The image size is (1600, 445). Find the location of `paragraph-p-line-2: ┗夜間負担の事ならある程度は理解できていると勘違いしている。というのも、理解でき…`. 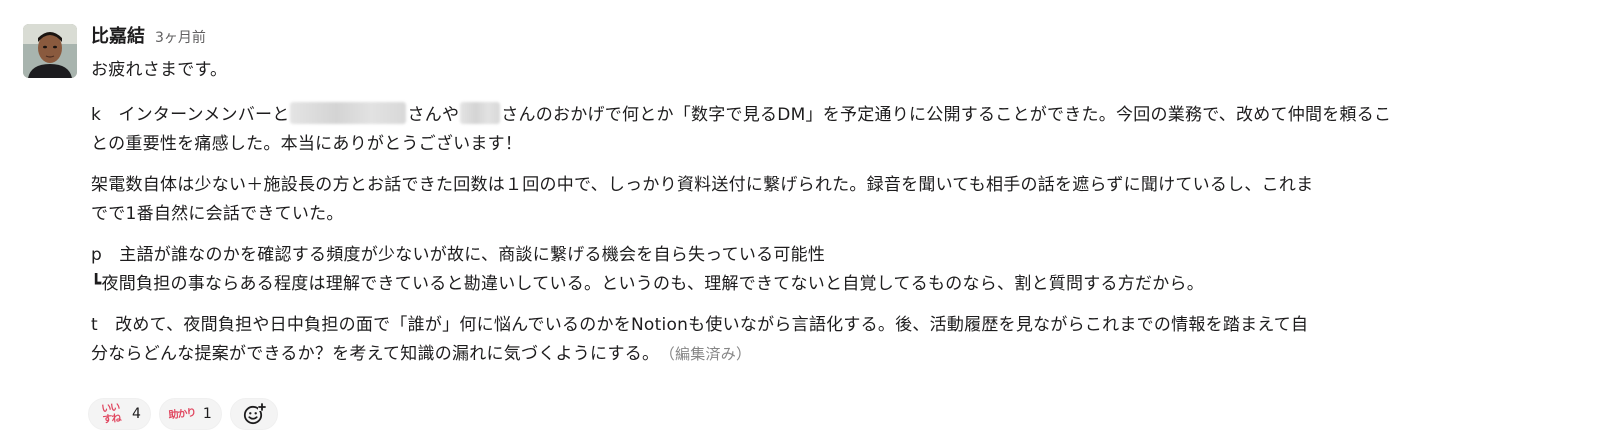

paragraph-p-line-2: ┗夜間負担の事ならある程度は理解できていると勘違いしている。というのも、理解でき… is located at coordinates (647, 284).